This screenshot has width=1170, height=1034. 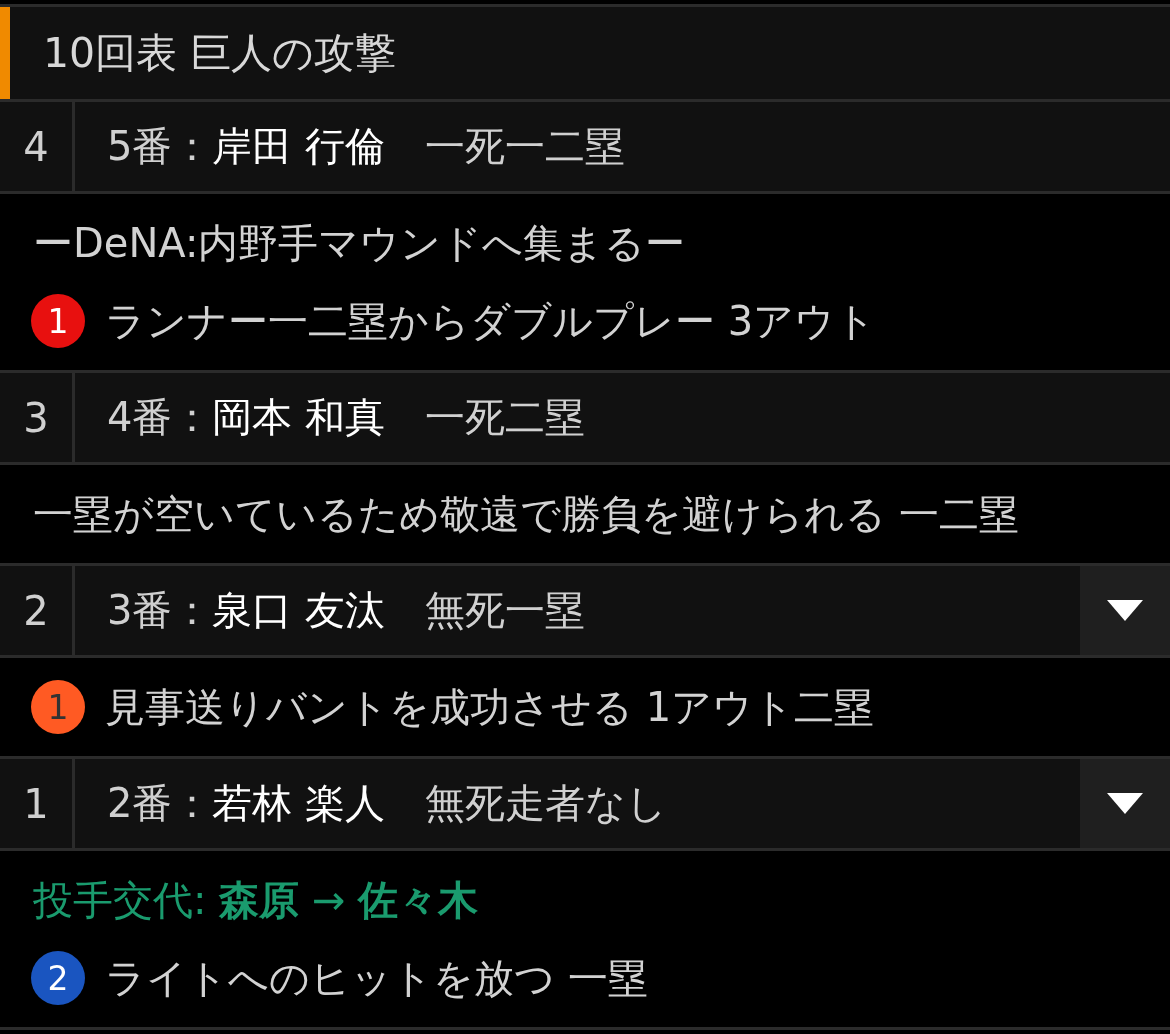 What do you see at coordinates (299, 417) in the screenshot?
I see `batter-name: 岡本 和真` at bounding box center [299, 417].